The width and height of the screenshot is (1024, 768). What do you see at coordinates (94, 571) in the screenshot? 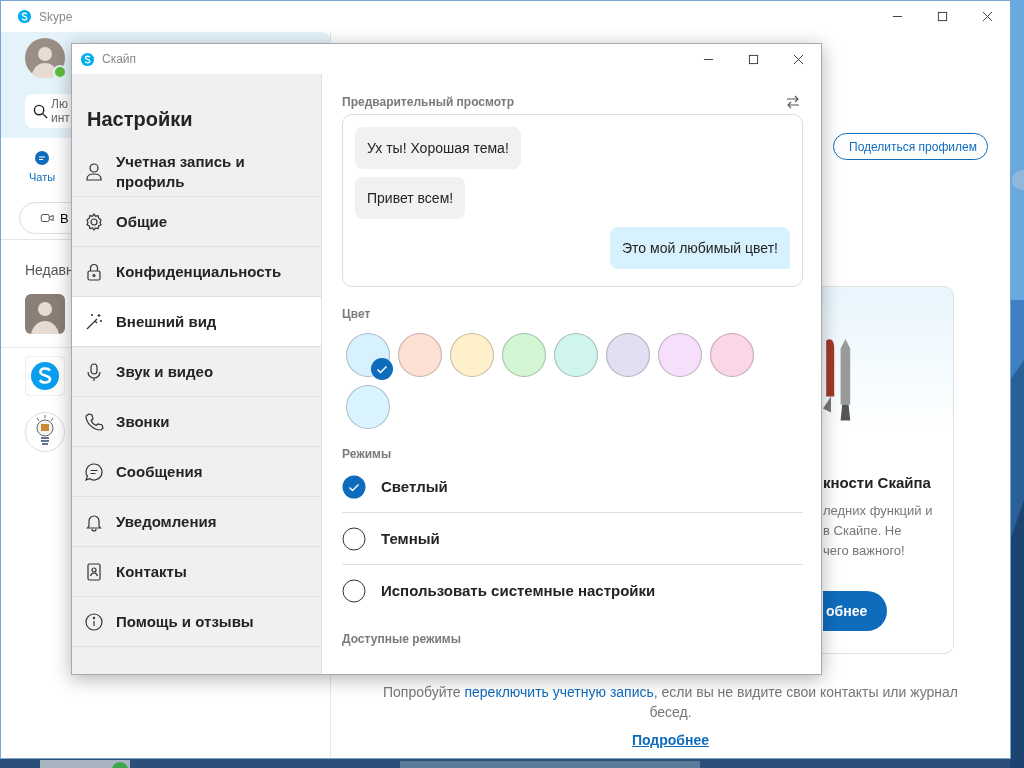
I see `contact-book-icon` at bounding box center [94, 571].